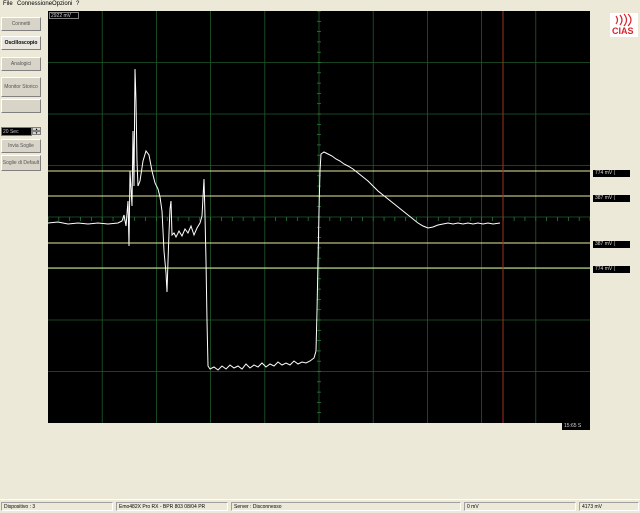 The width and height of the screenshot is (640, 513). I want to click on blank-button, so click(21, 106).